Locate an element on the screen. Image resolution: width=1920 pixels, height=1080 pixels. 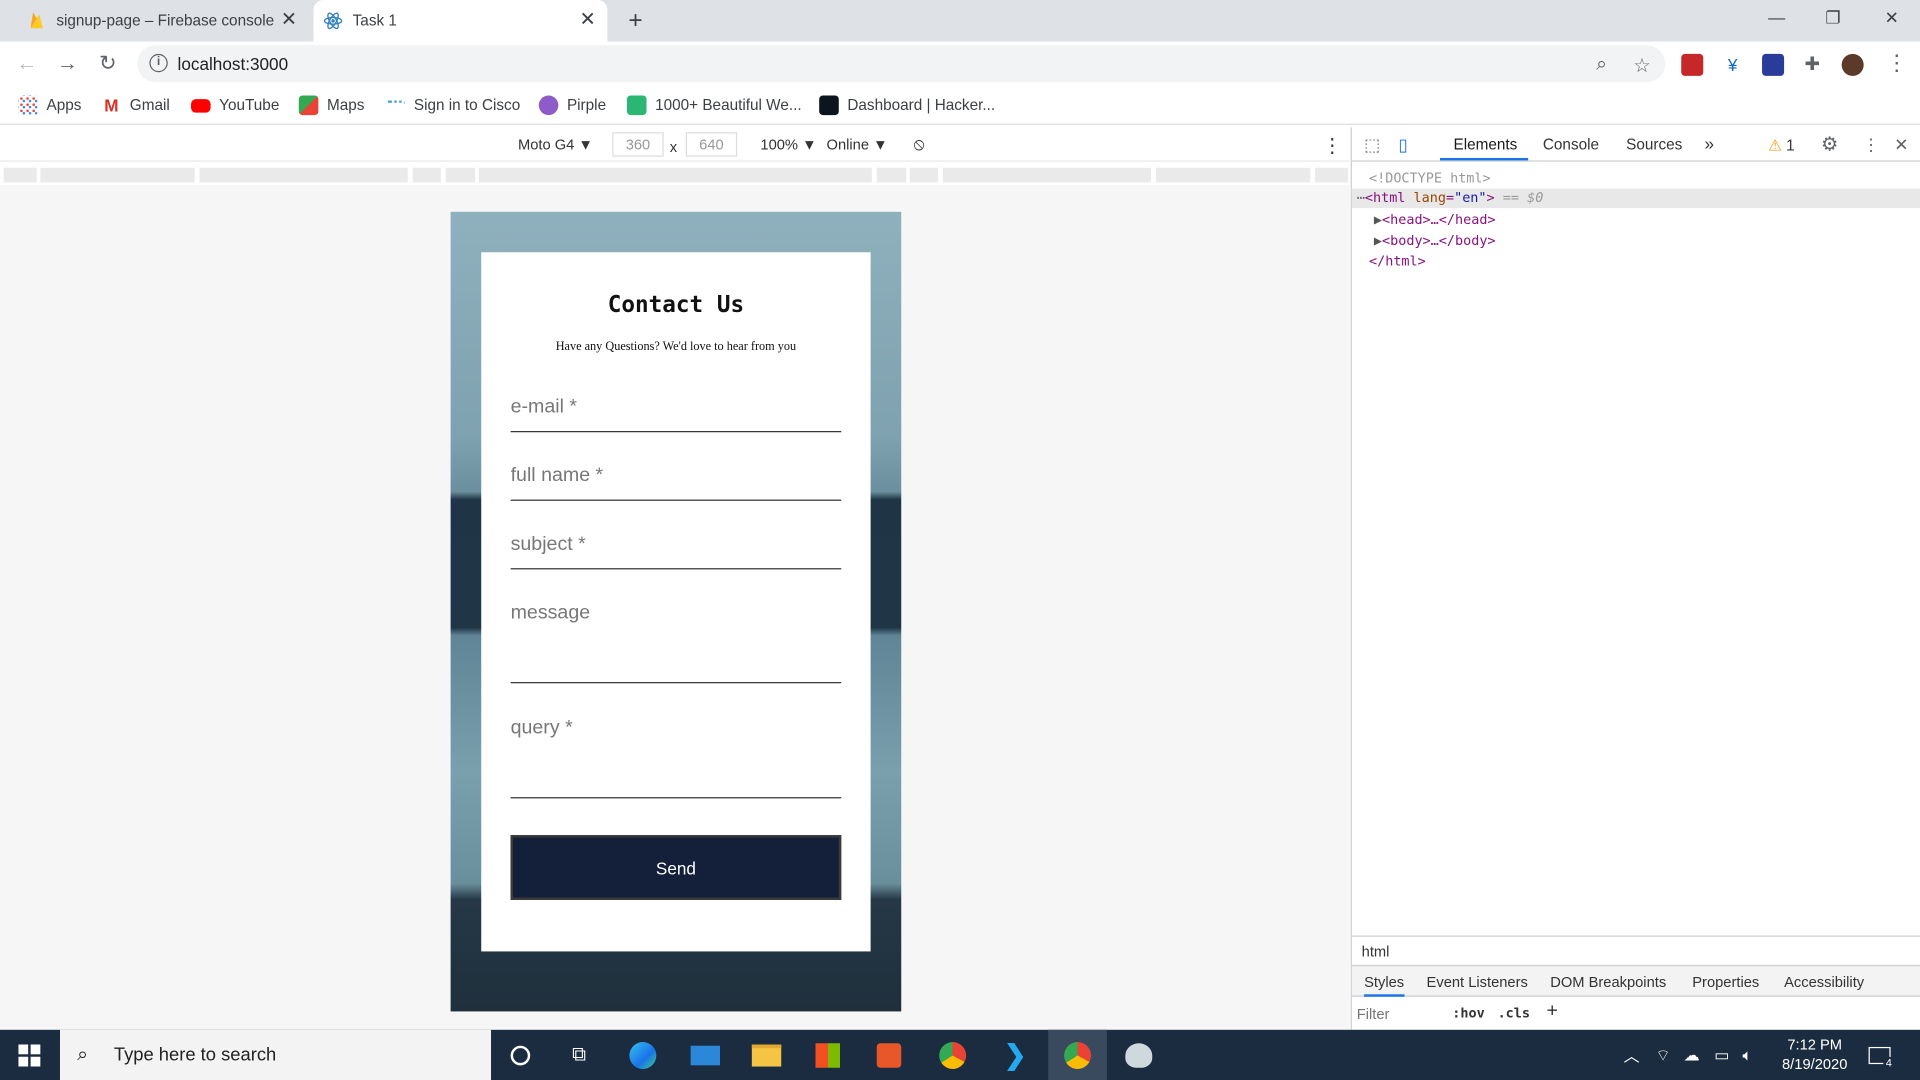
message-field is located at coordinates (676, 643).